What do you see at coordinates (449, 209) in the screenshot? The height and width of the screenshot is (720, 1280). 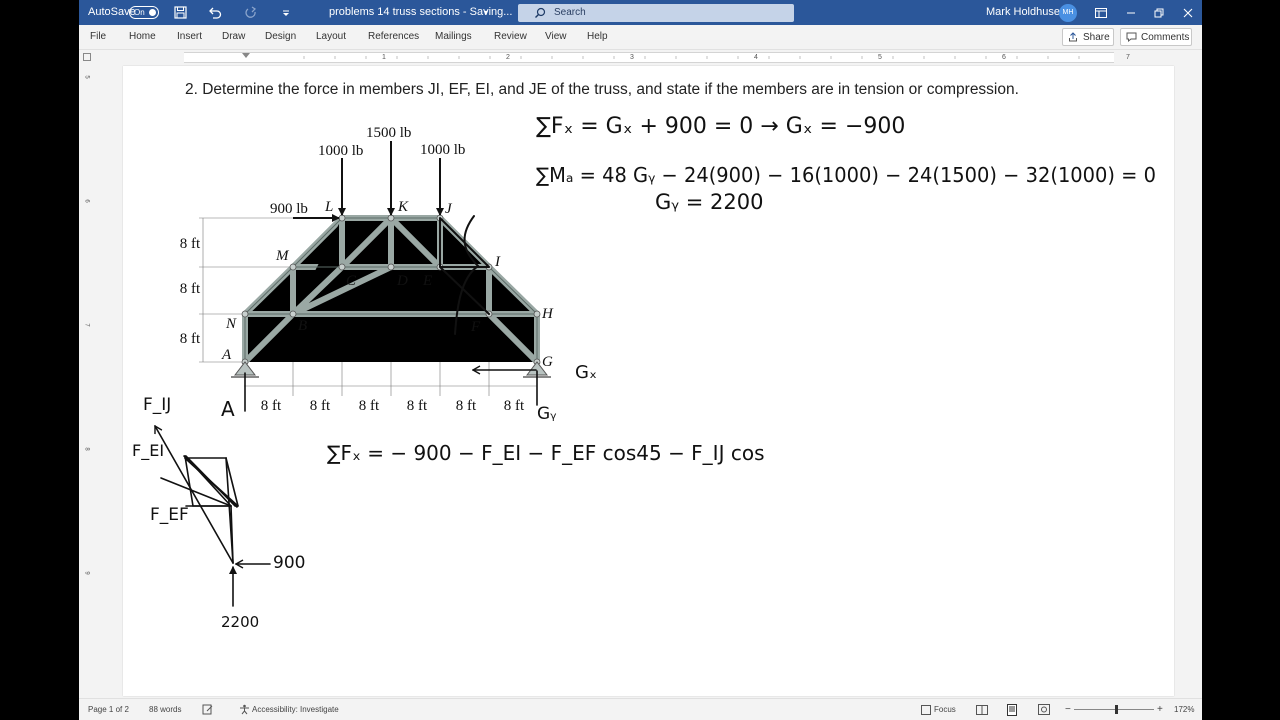 I see `node-j: J` at bounding box center [449, 209].